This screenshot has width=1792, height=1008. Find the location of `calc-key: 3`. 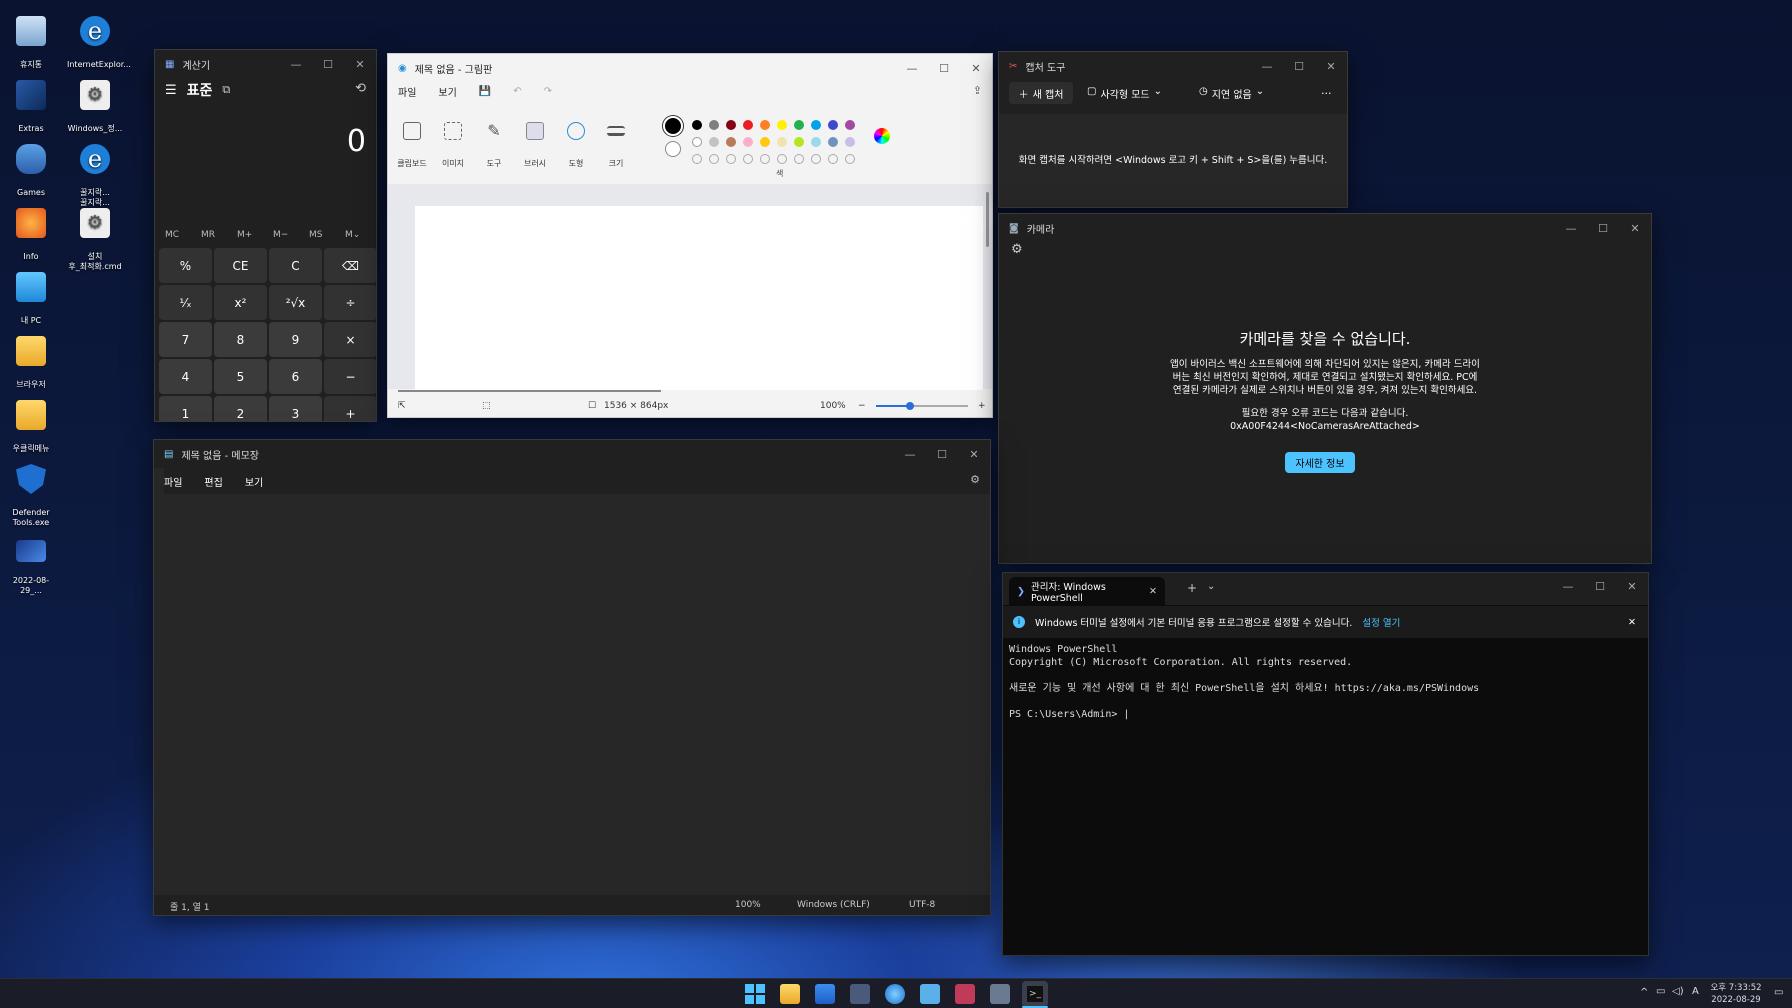

calc-key: 3 is located at coordinates (295, 408).